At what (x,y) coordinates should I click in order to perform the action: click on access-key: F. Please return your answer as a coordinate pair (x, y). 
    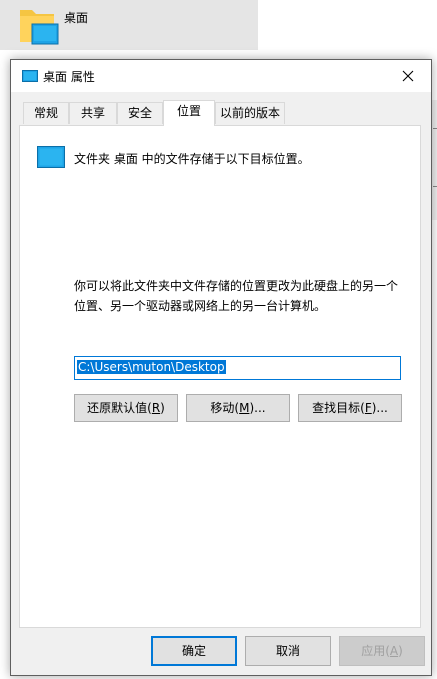
    Looking at the image, I should click on (368, 408).